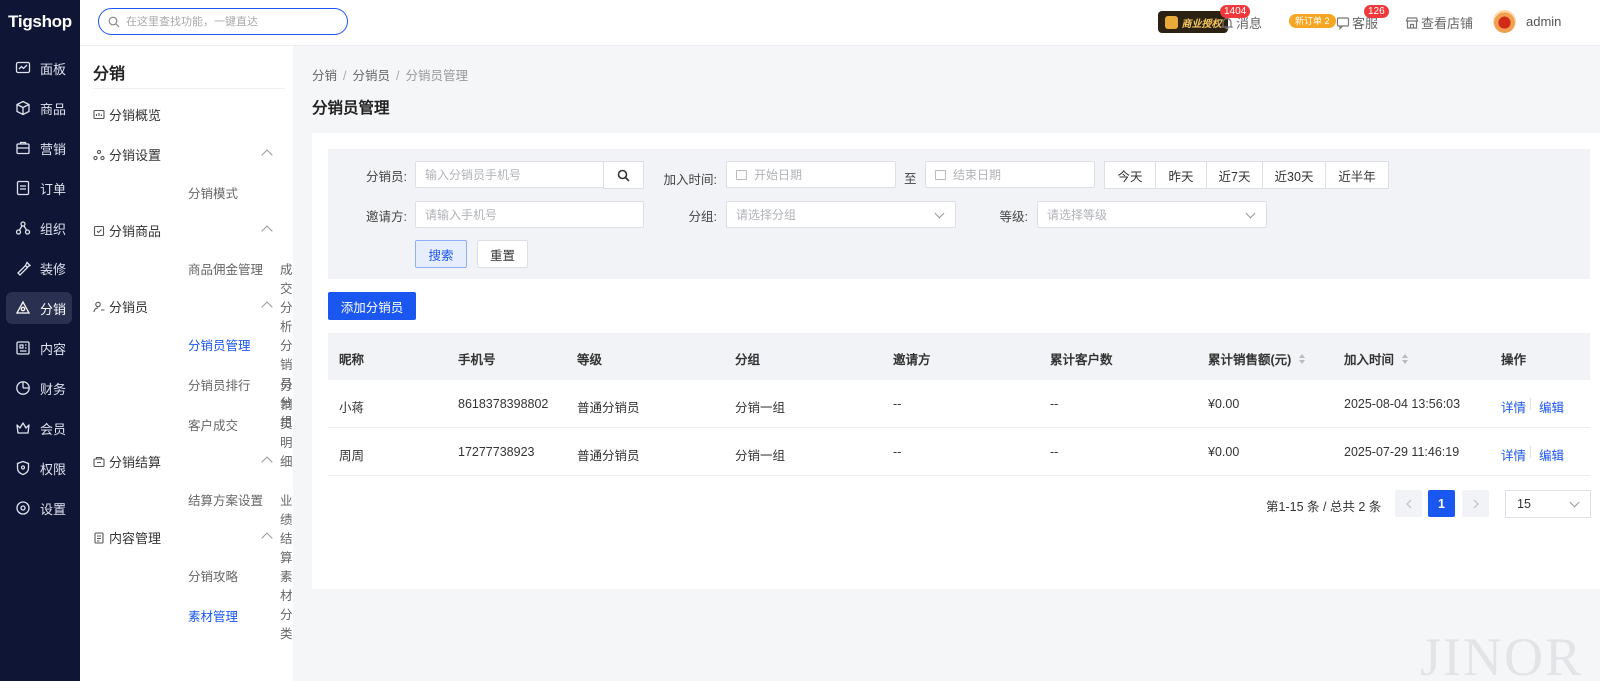 The image size is (1600, 681). What do you see at coordinates (225, 268) in the screenshot?
I see `subnav-item: 商品佣金管理` at bounding box center [225, 268].